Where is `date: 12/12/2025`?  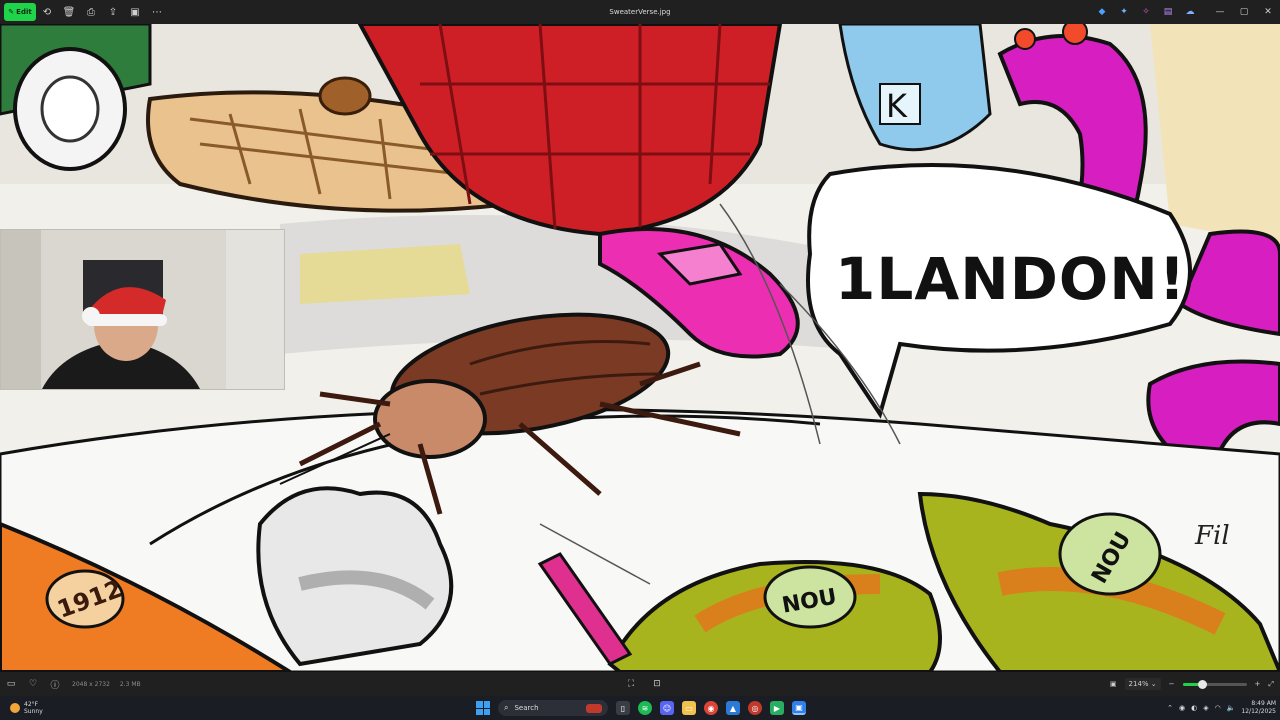 date: 12/12/2025 is located at coordinates (1258, 711).